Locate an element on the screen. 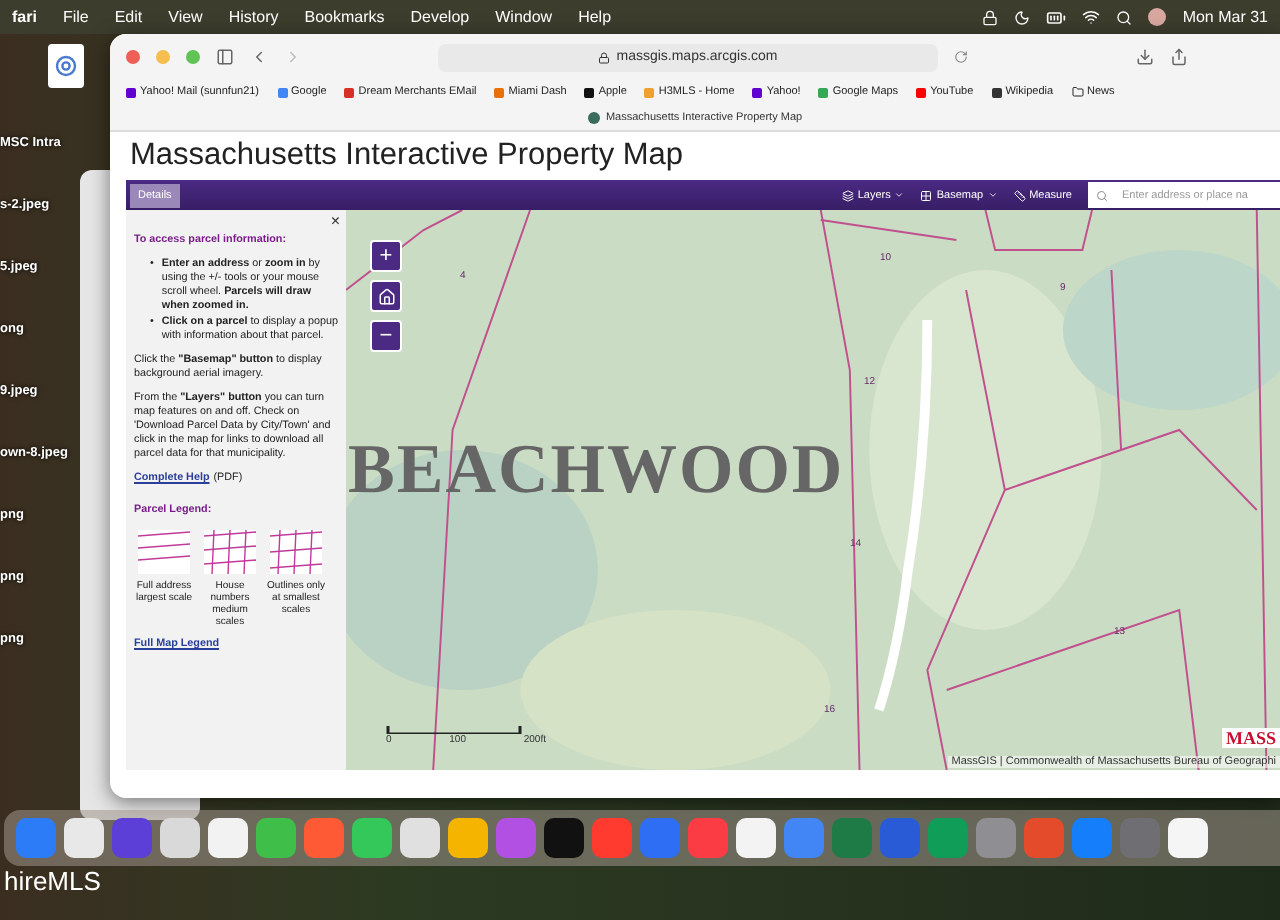  forward-icon is located at coordinates (293, 57).